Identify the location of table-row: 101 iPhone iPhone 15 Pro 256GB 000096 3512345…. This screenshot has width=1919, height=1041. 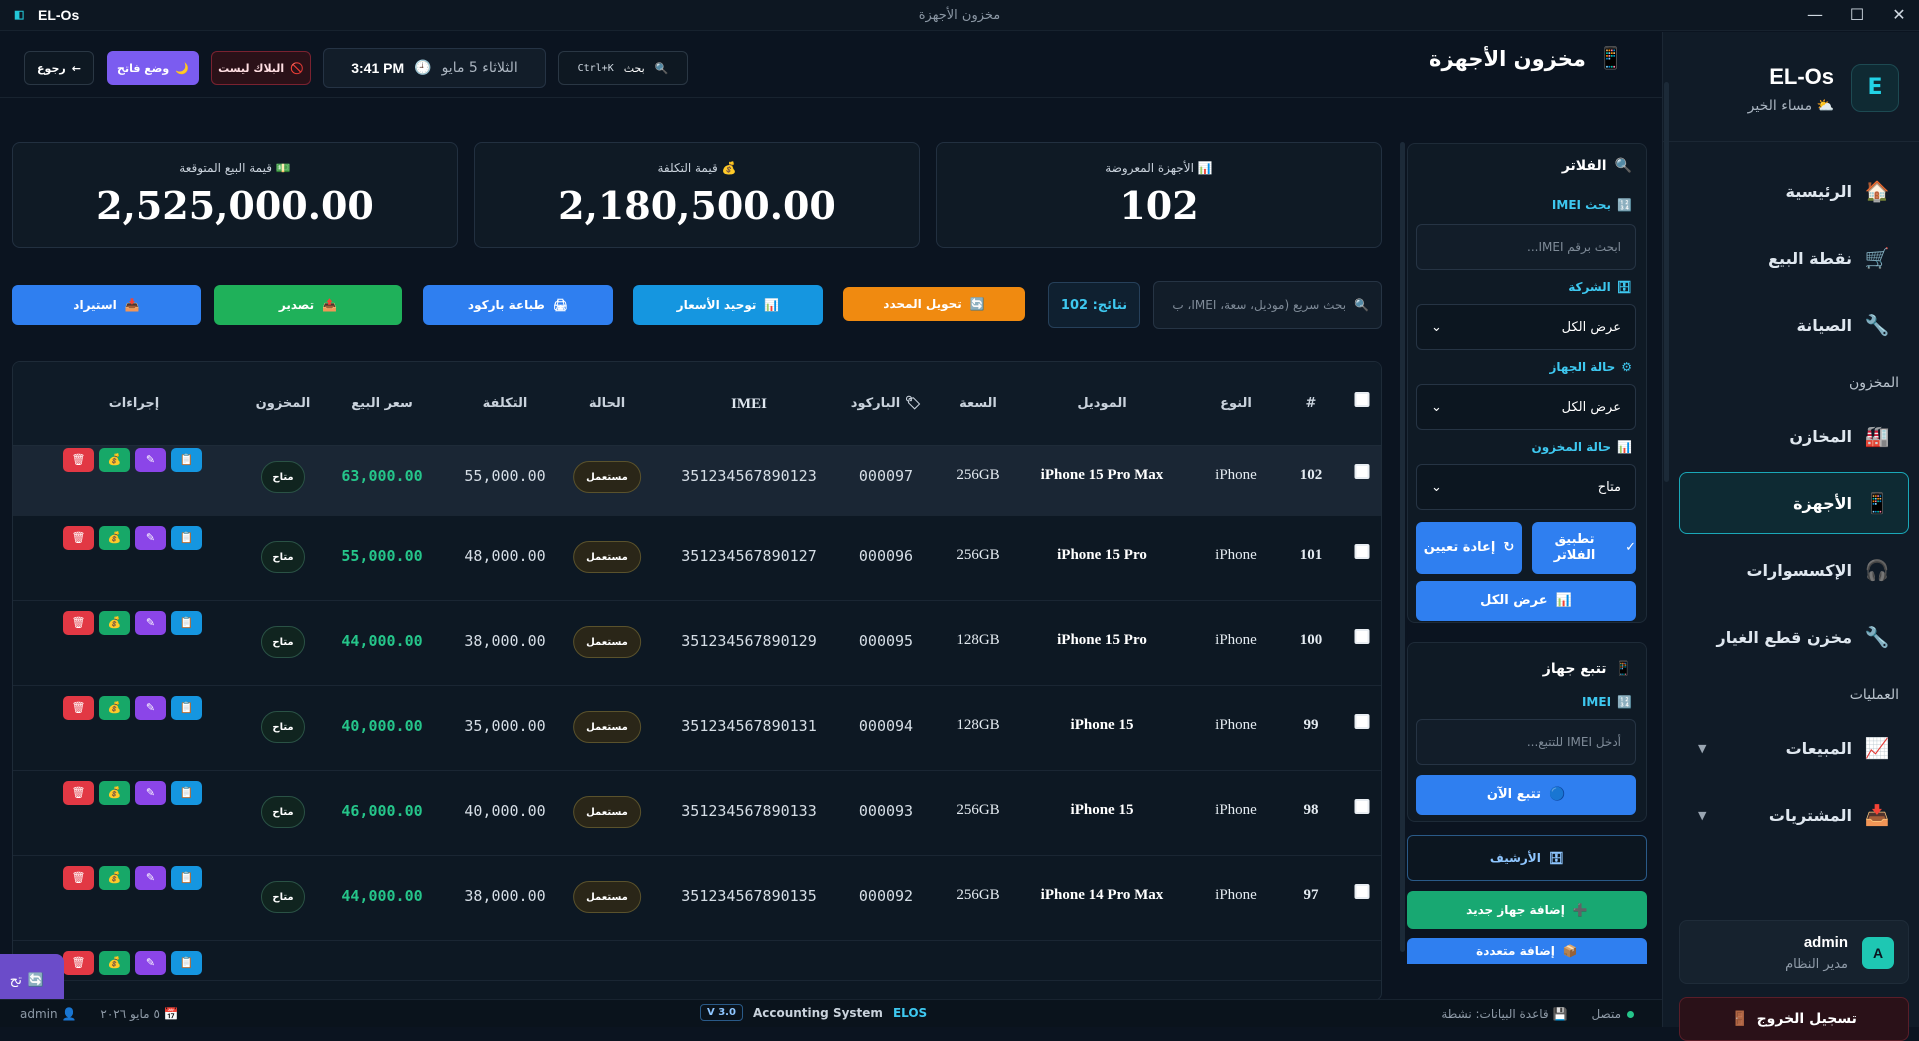
(697, 558).